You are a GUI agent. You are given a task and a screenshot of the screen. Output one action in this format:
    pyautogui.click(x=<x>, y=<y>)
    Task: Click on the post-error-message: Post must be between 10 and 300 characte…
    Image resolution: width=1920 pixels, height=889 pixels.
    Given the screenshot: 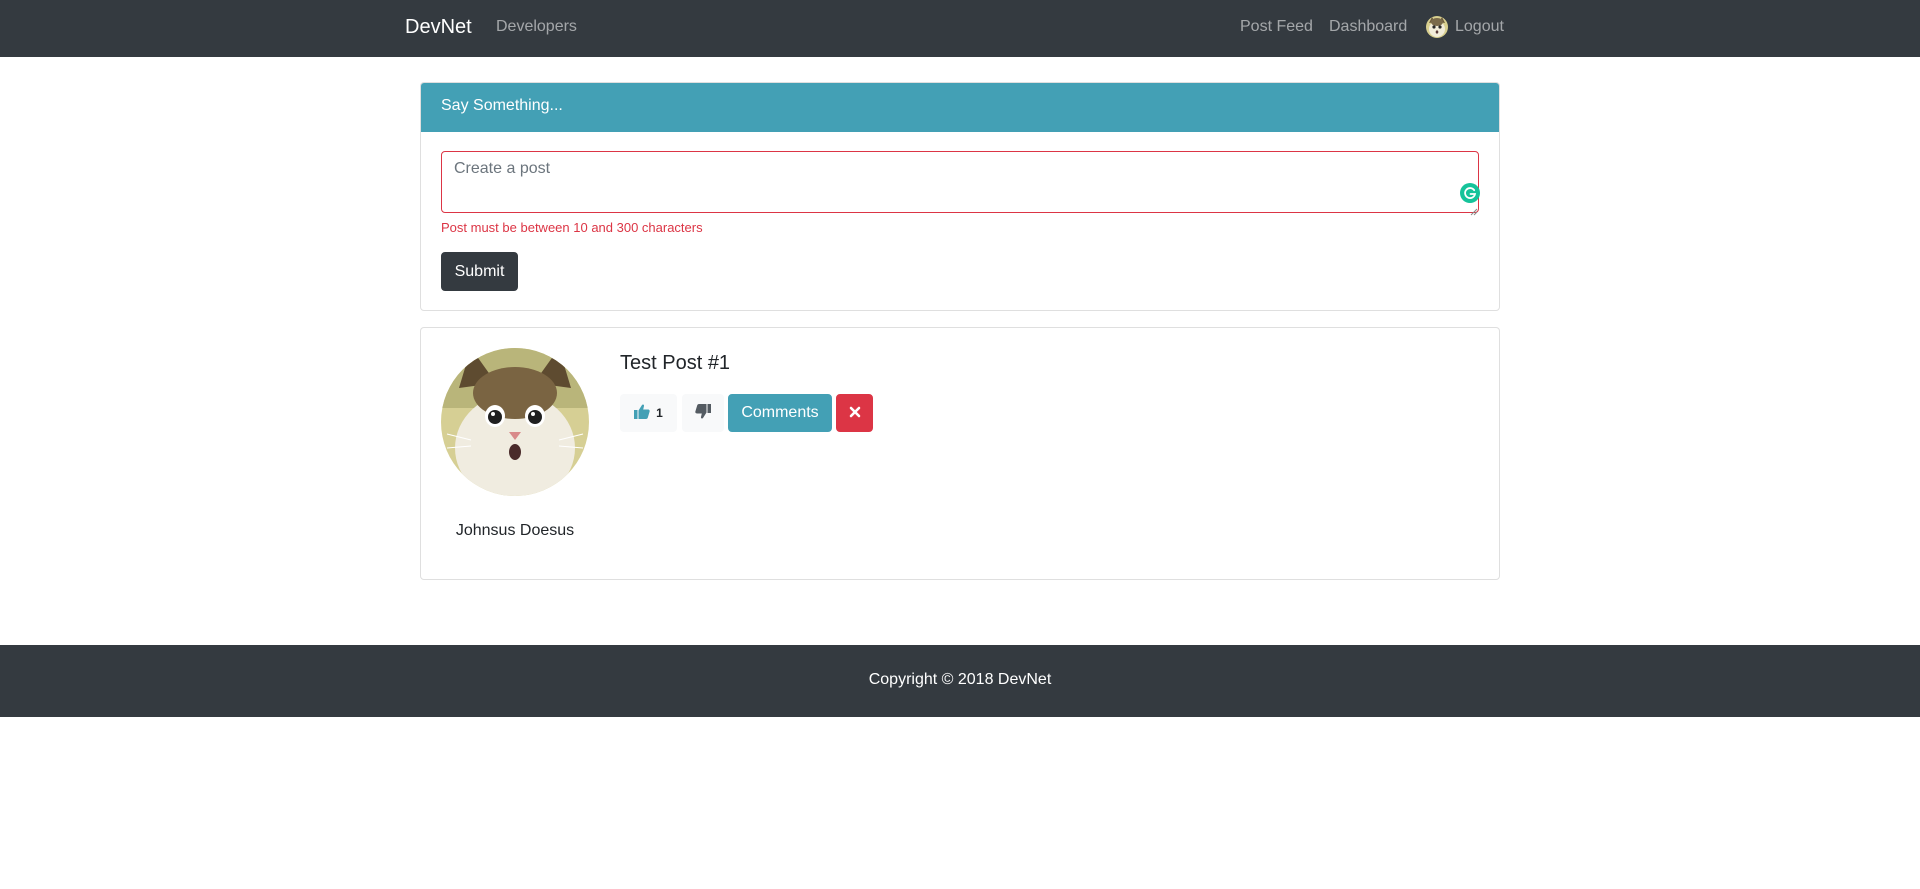 What is the action you would take?
    pyautogui.click(x=572, y=227)
    